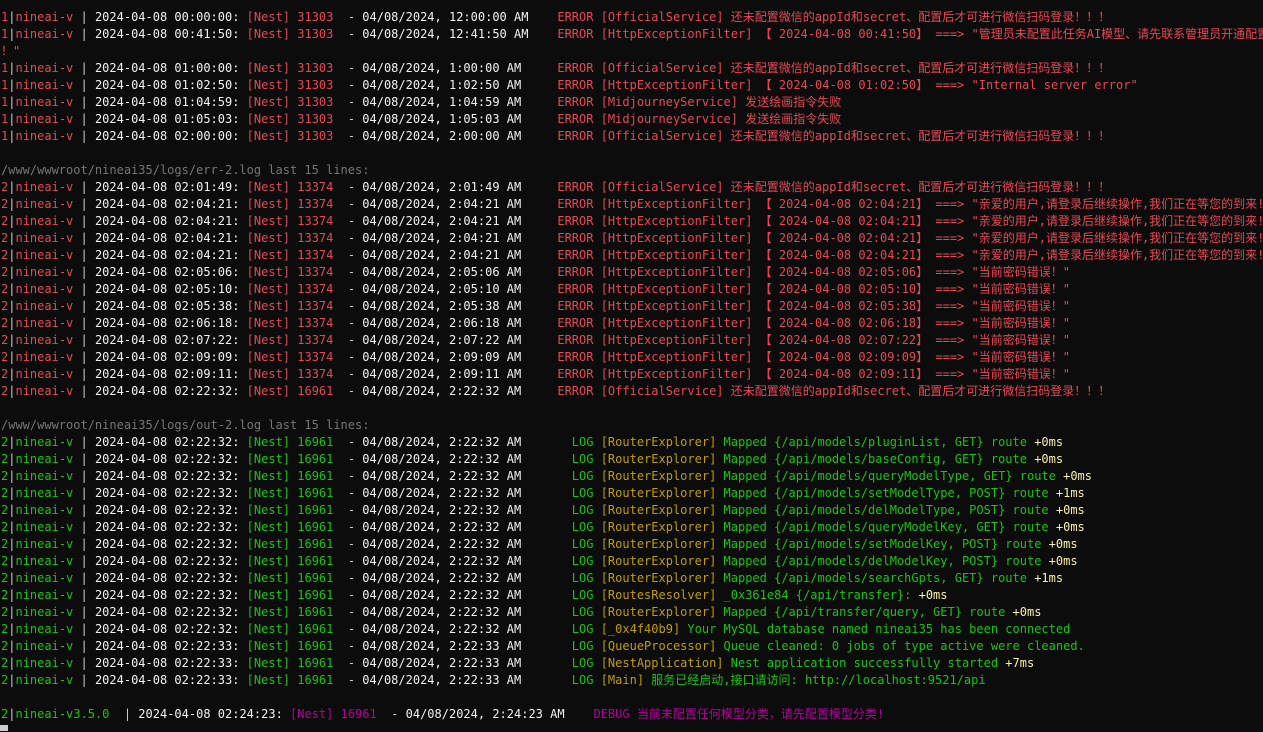 The image size is (1263, 732). I want to click on log-context: [MidjourneyService], so click(673, 102).